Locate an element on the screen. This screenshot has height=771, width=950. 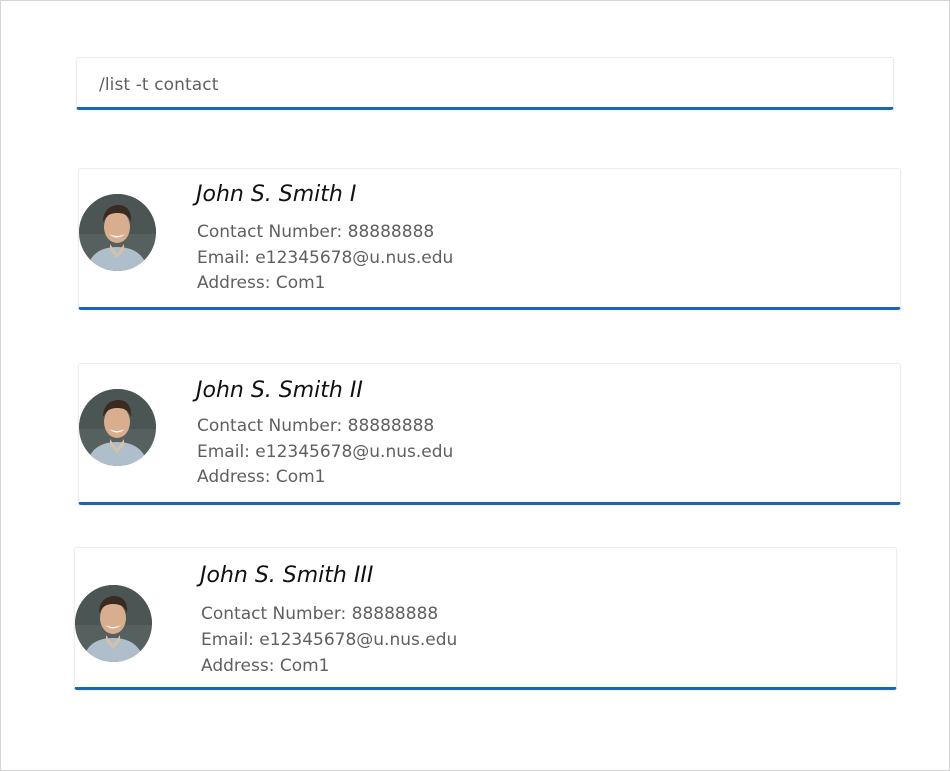
command-input: /list -t contact is located at coordinates (485, 83).